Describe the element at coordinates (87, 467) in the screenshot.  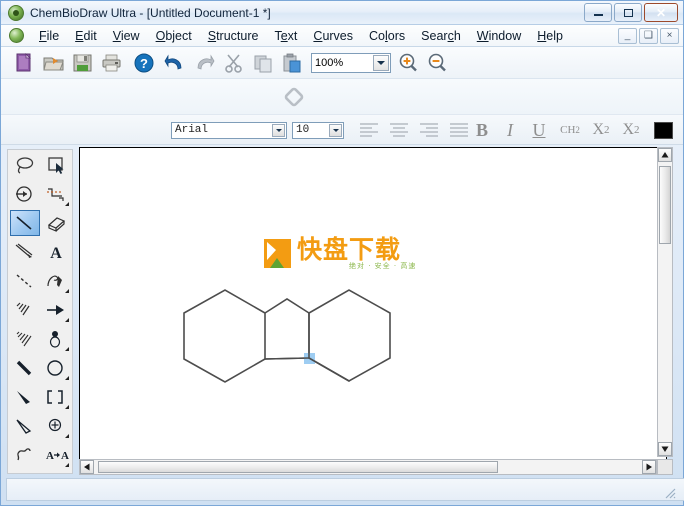
I see `scroll-left-button` at that location.